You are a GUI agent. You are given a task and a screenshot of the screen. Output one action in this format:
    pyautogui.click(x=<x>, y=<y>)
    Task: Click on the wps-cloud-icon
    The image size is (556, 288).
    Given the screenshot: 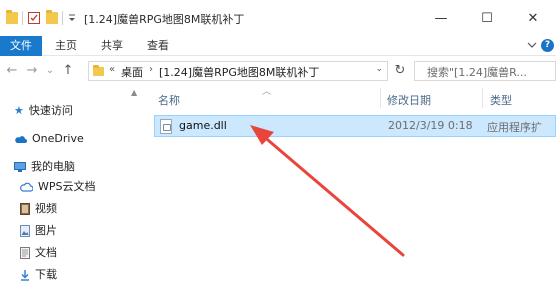 What is the action you would take?
    pyautogui.click(x=26, y=187)
    